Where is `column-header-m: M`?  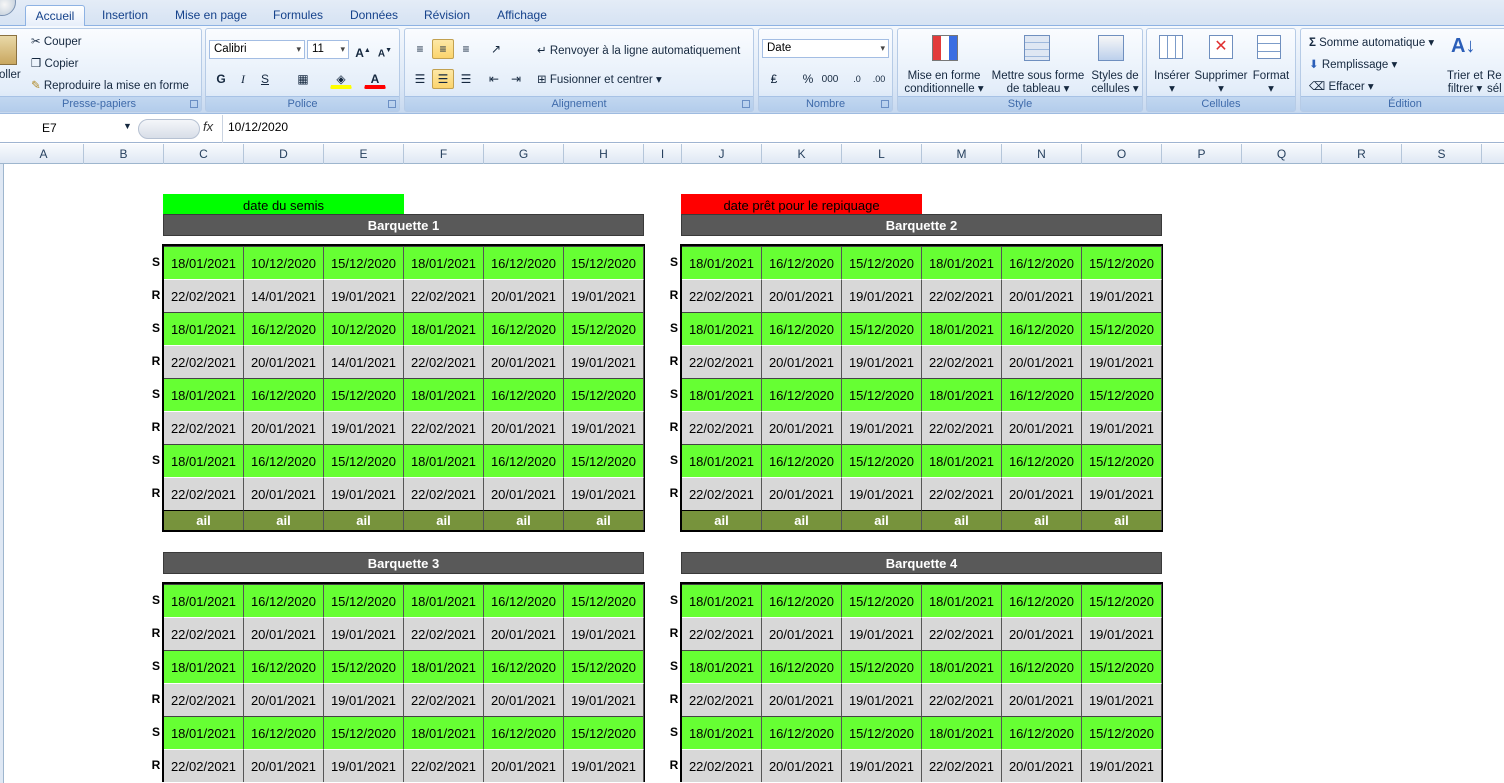
column-header-m: M is located at coordinates (962, 154).